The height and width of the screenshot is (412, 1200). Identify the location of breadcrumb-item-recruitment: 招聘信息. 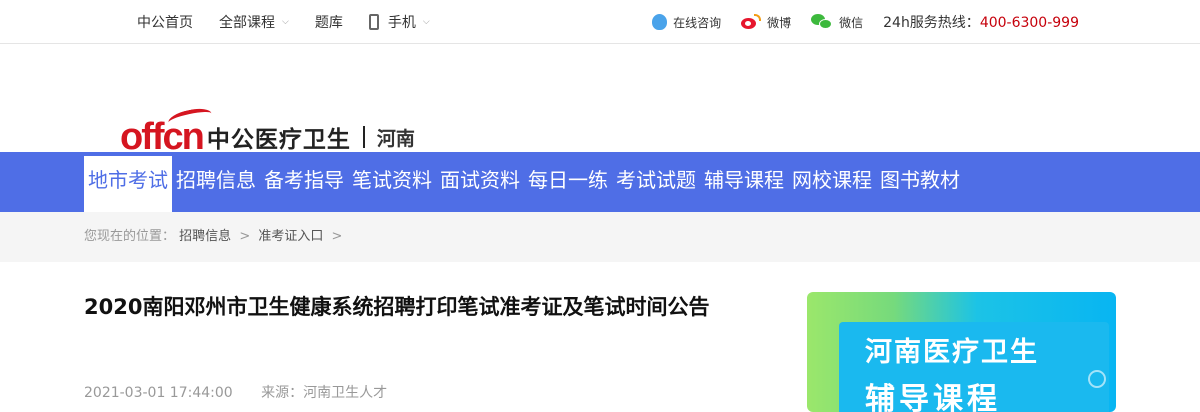
(205, 236).